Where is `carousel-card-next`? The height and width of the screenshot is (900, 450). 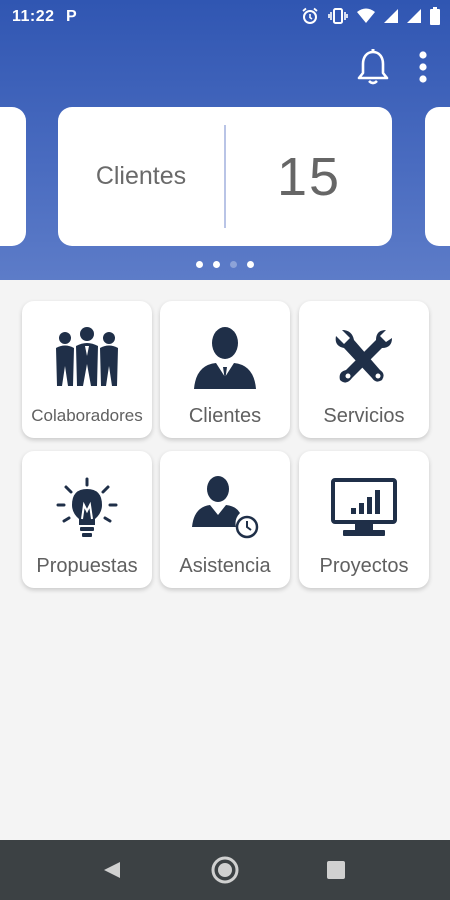
carousel-card-next is located at coordinates (437, 176).